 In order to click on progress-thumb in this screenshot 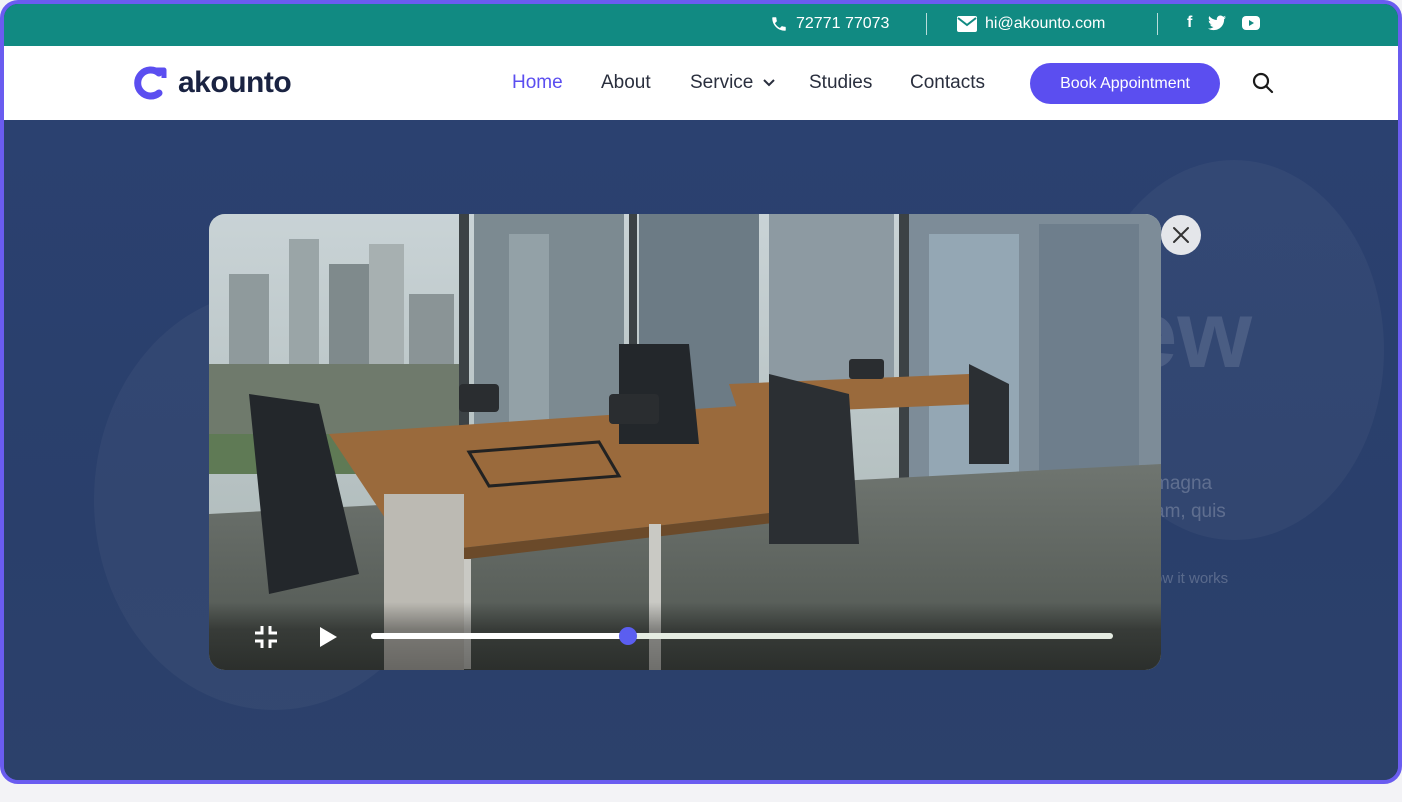, I will do `click(628, 636)`.